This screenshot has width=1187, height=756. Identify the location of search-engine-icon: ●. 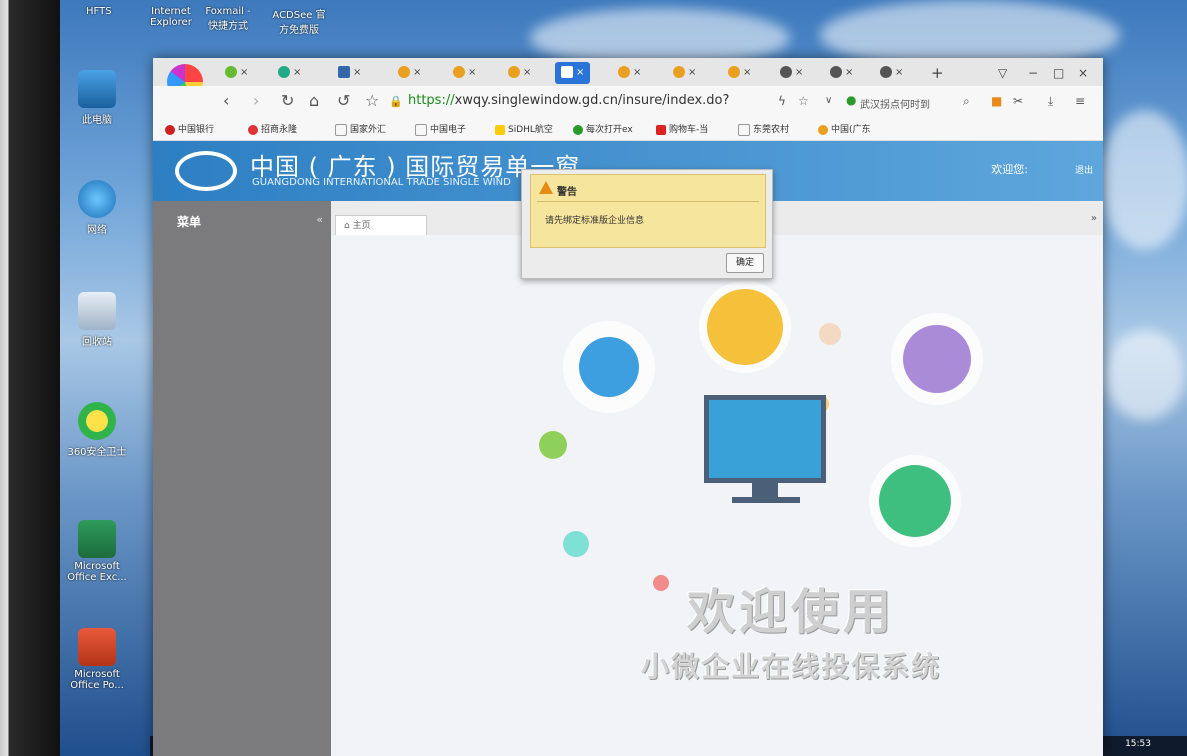
(851, 100).